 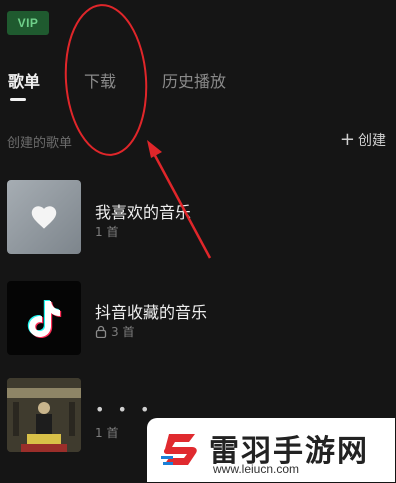 I want to click on create-label: 创建, so click(x=372, y=141).